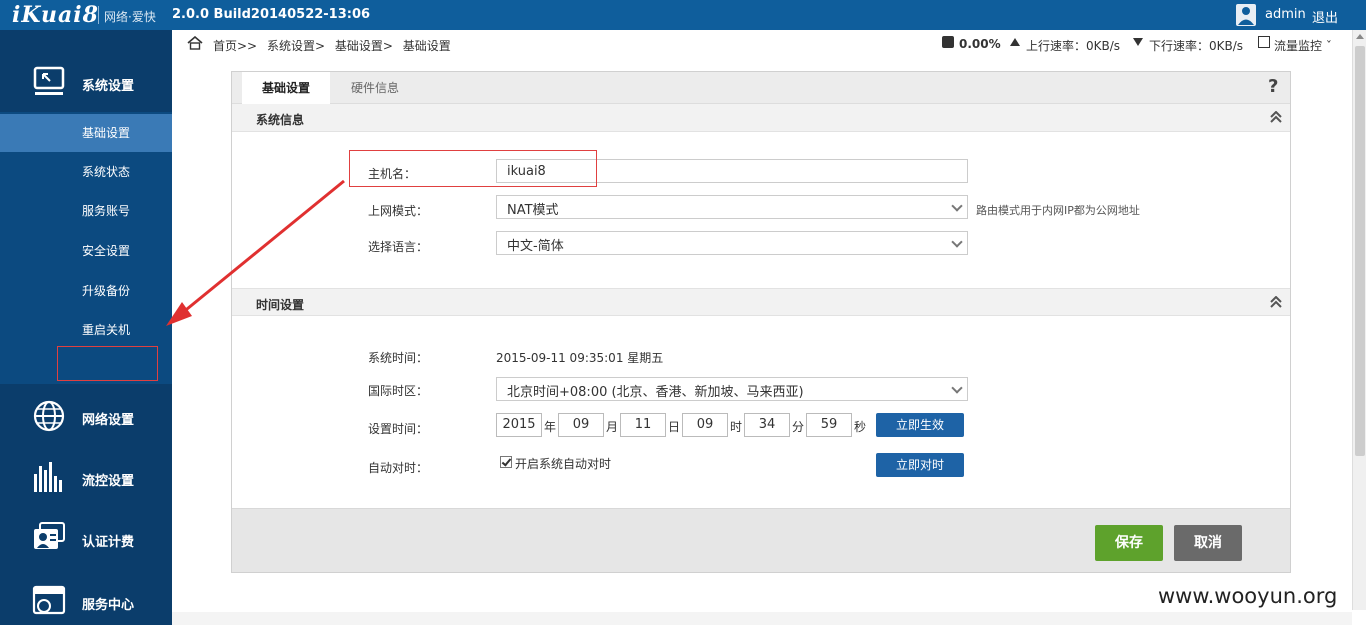 Image resolution: width=1366 pixels, height=625 pixels. I want to click on browser-icon, so click(49, 600).